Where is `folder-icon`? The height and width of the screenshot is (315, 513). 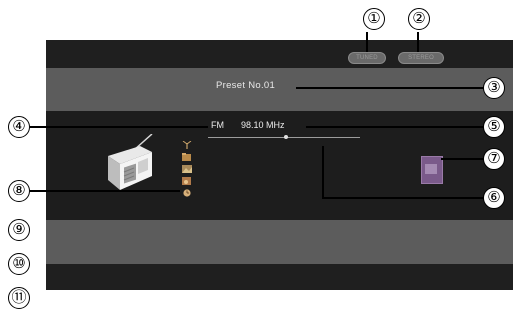 folder-icon is located at coordinates (187, 157).